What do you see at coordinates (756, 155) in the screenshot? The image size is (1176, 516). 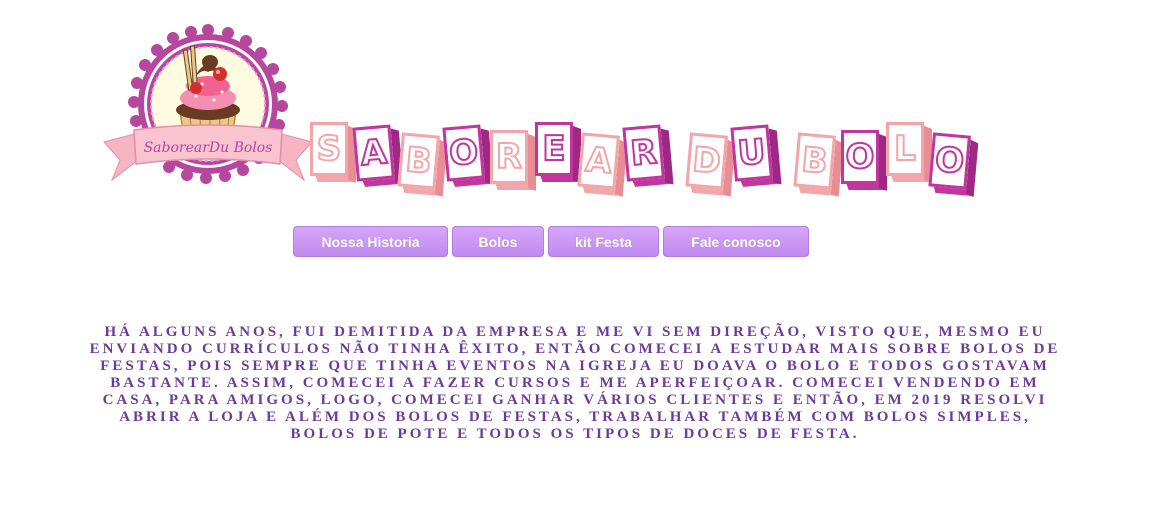 I see `title-letter-block: U` at bounding box center [756, 155].